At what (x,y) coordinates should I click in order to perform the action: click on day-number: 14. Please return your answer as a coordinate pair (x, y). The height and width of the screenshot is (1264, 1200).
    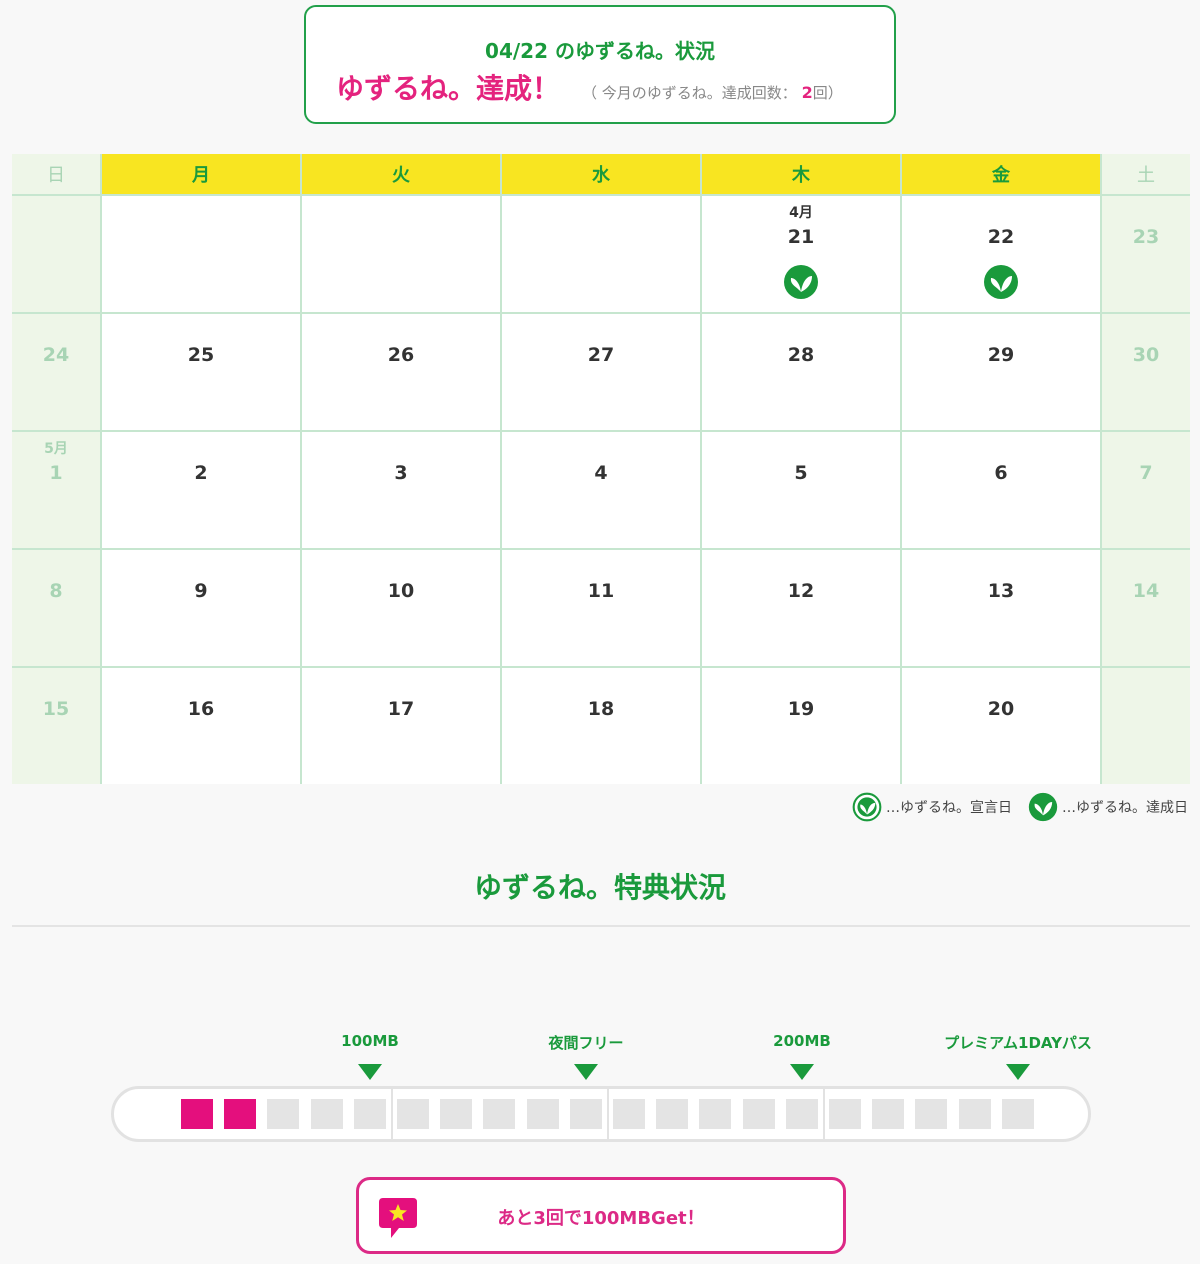
    Looking at the image, I should click on (1146, 591).